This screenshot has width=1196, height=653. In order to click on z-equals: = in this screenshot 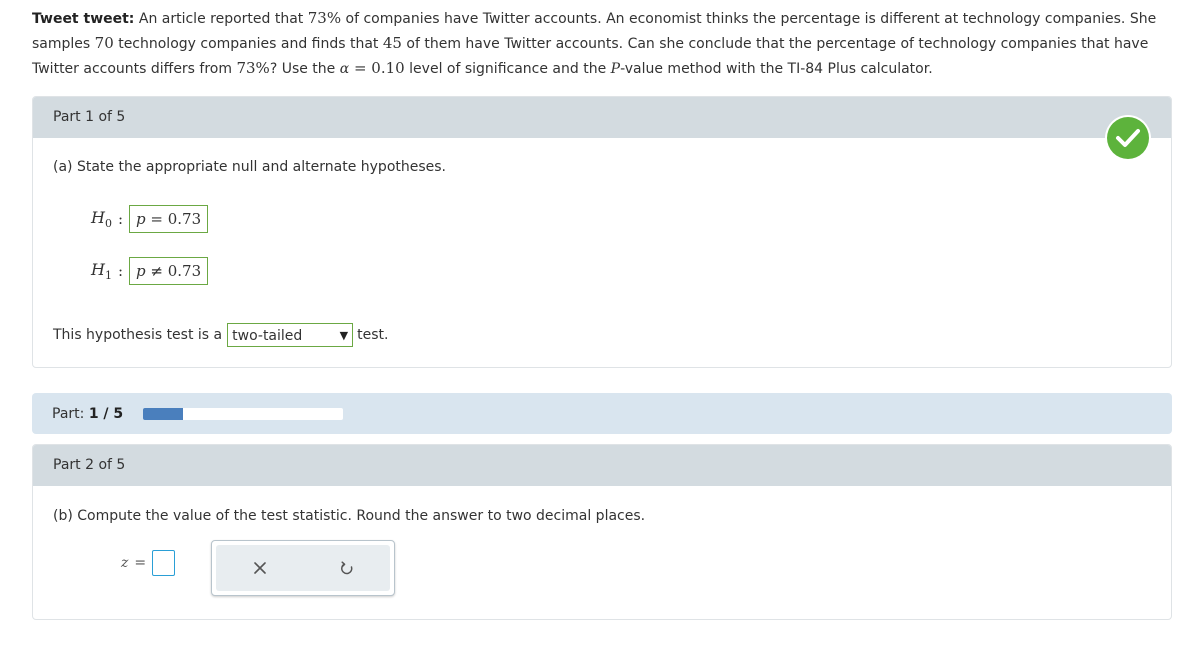, I will do `click(140, 563)`.